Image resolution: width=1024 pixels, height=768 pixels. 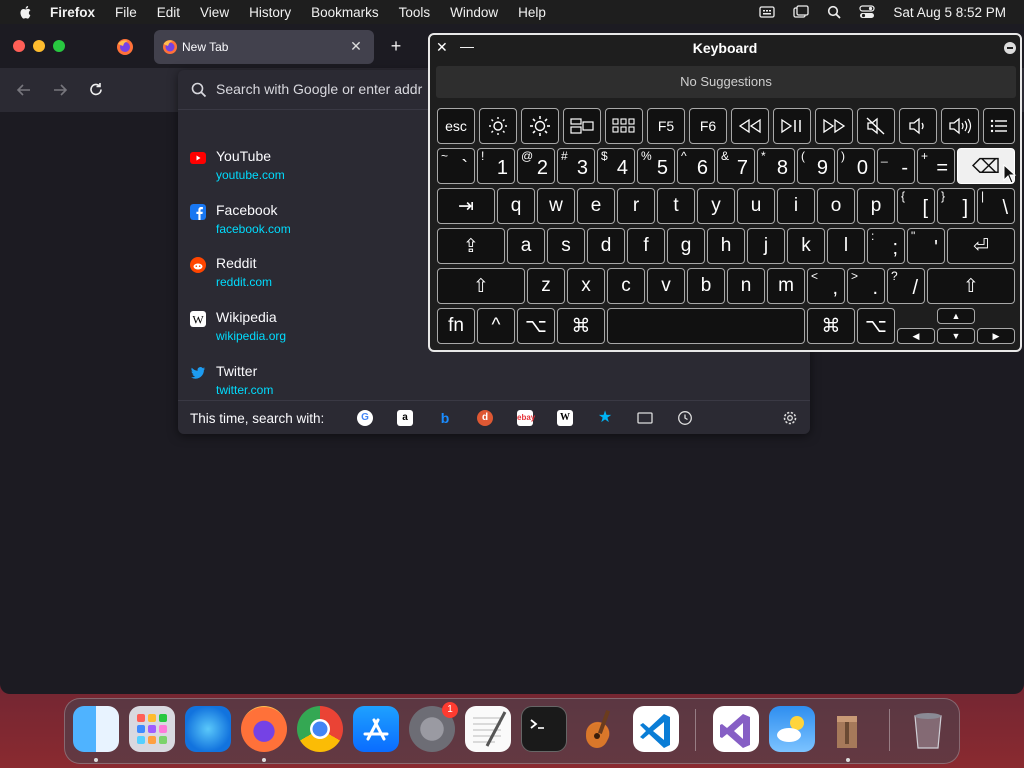 I want to click on key-p: p, so click(x=876, y=206).